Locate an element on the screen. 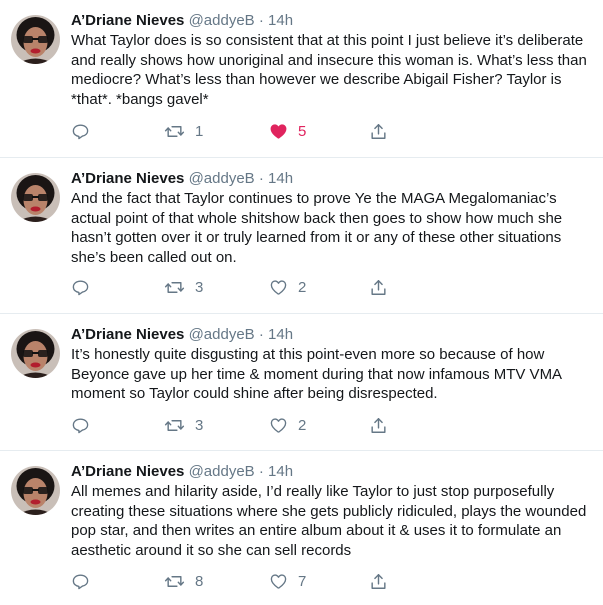  like-button: 7 is located at coordinates (287, 581).